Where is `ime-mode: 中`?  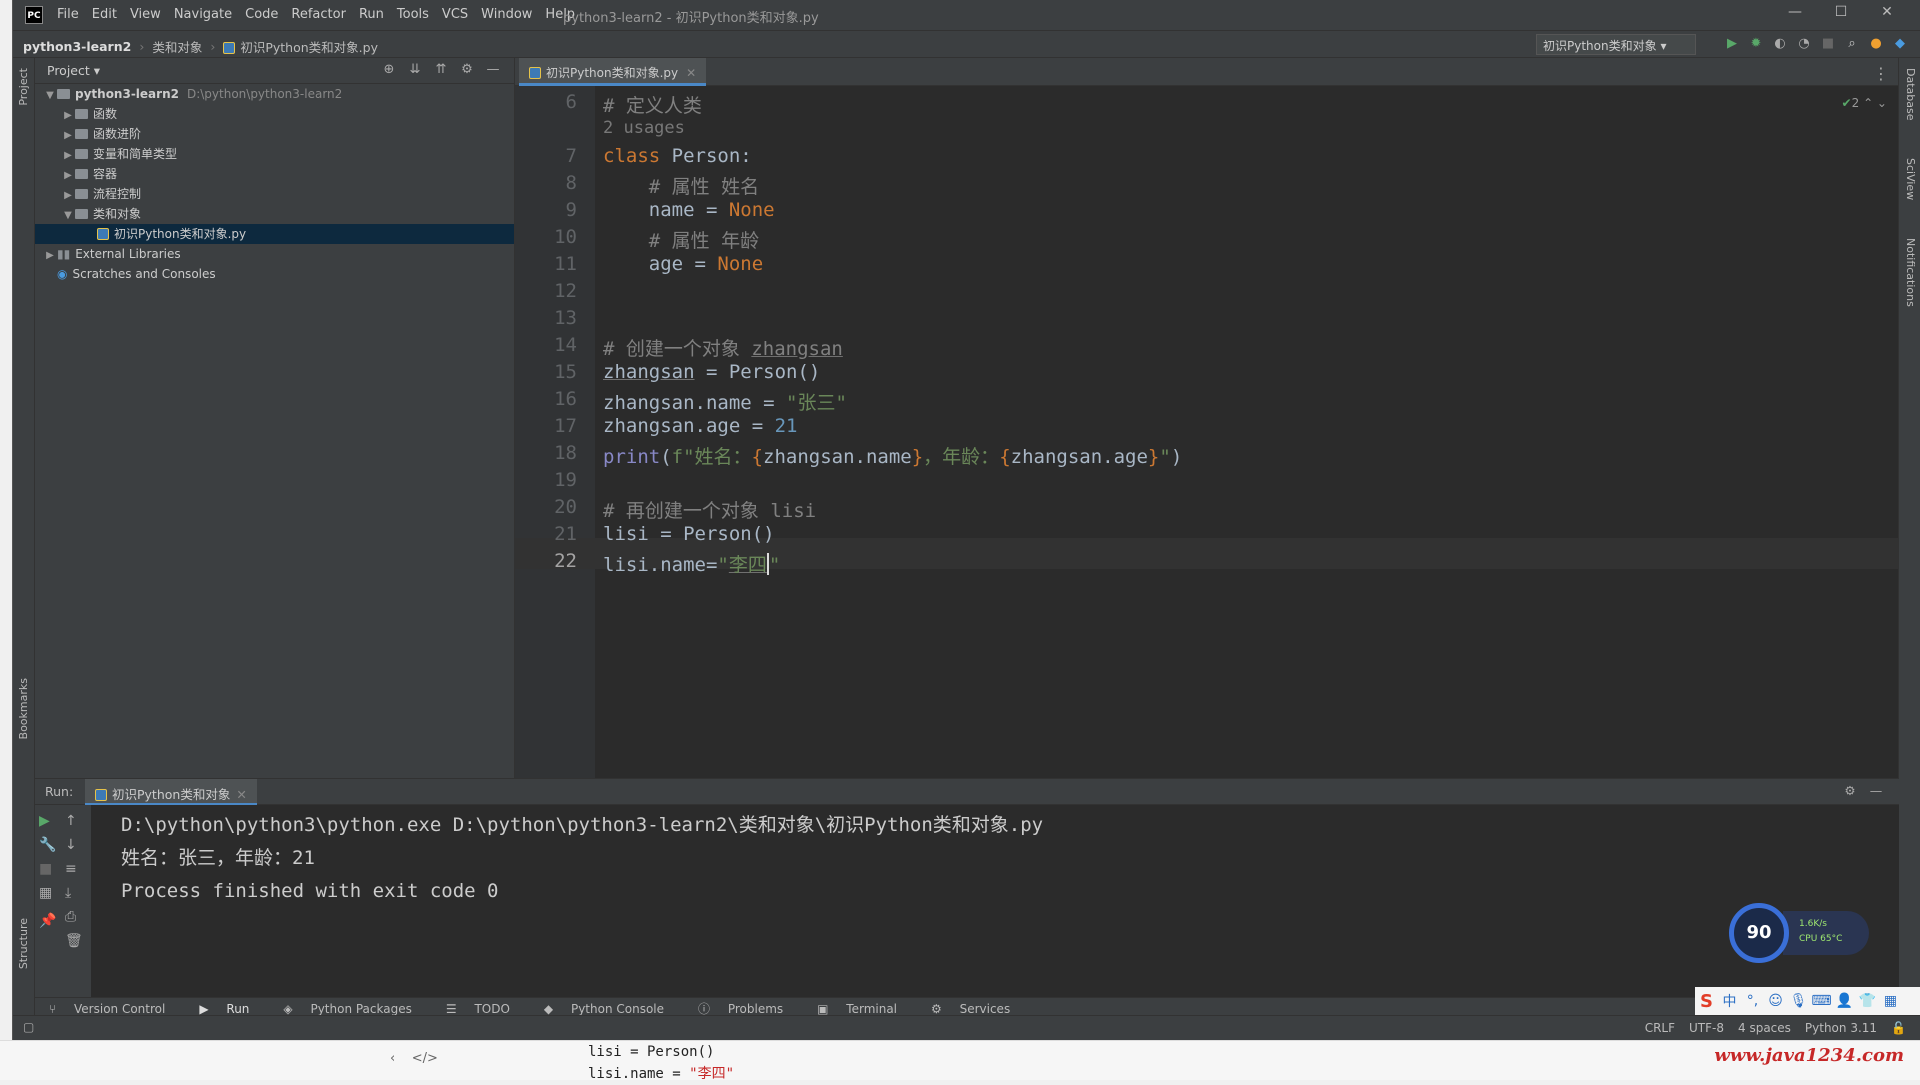 ime-mode: 中 is located at coordinates (1729, 1001).